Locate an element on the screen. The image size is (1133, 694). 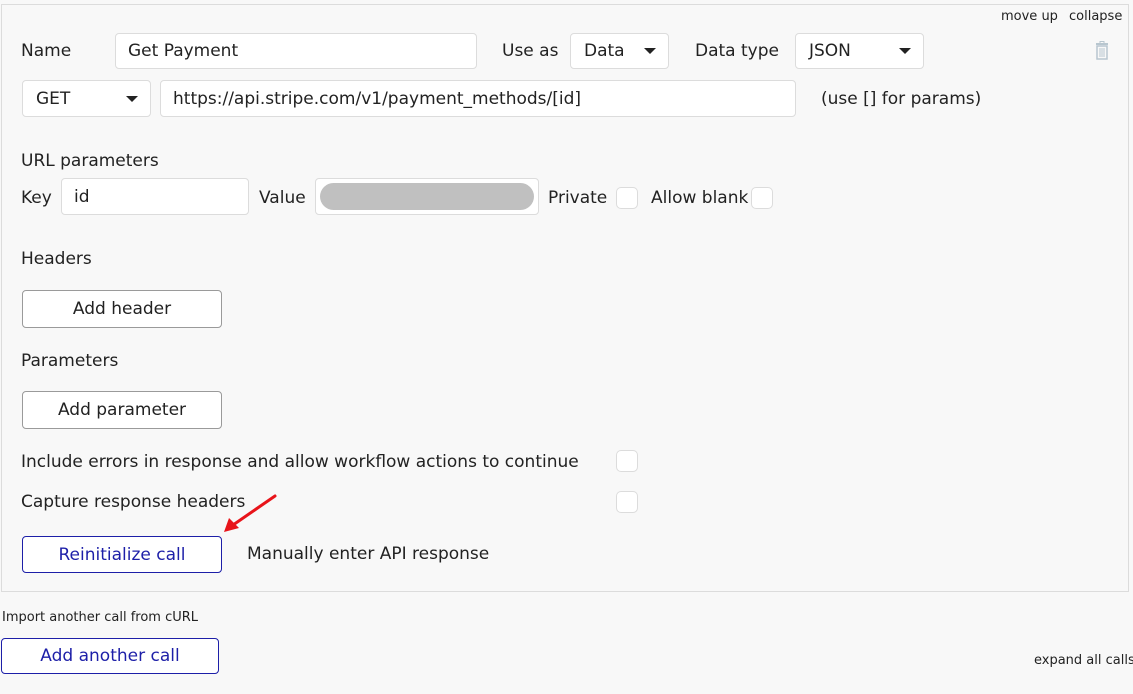
add-header-button: Add header is located at coordinates (122, 309).